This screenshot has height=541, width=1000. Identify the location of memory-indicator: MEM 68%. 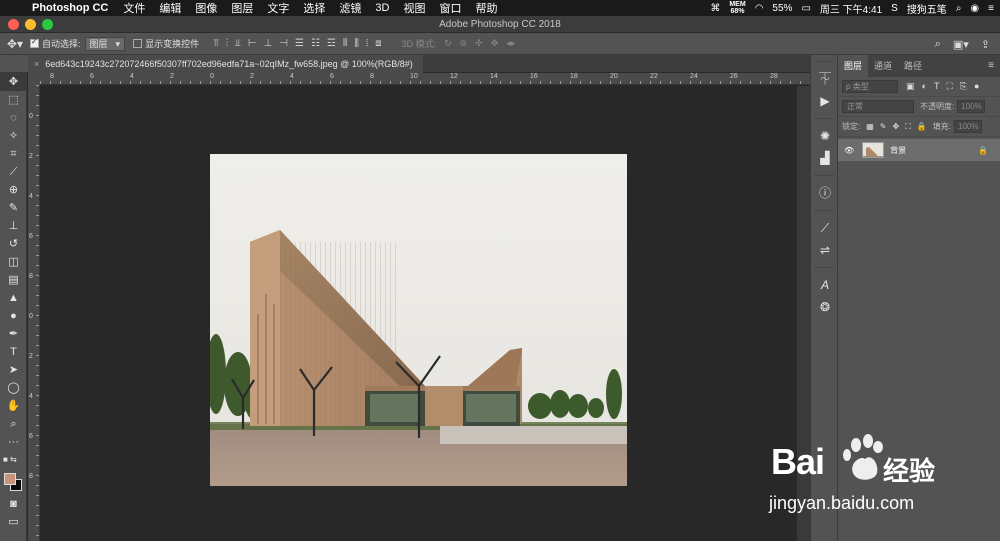
(737, 8).